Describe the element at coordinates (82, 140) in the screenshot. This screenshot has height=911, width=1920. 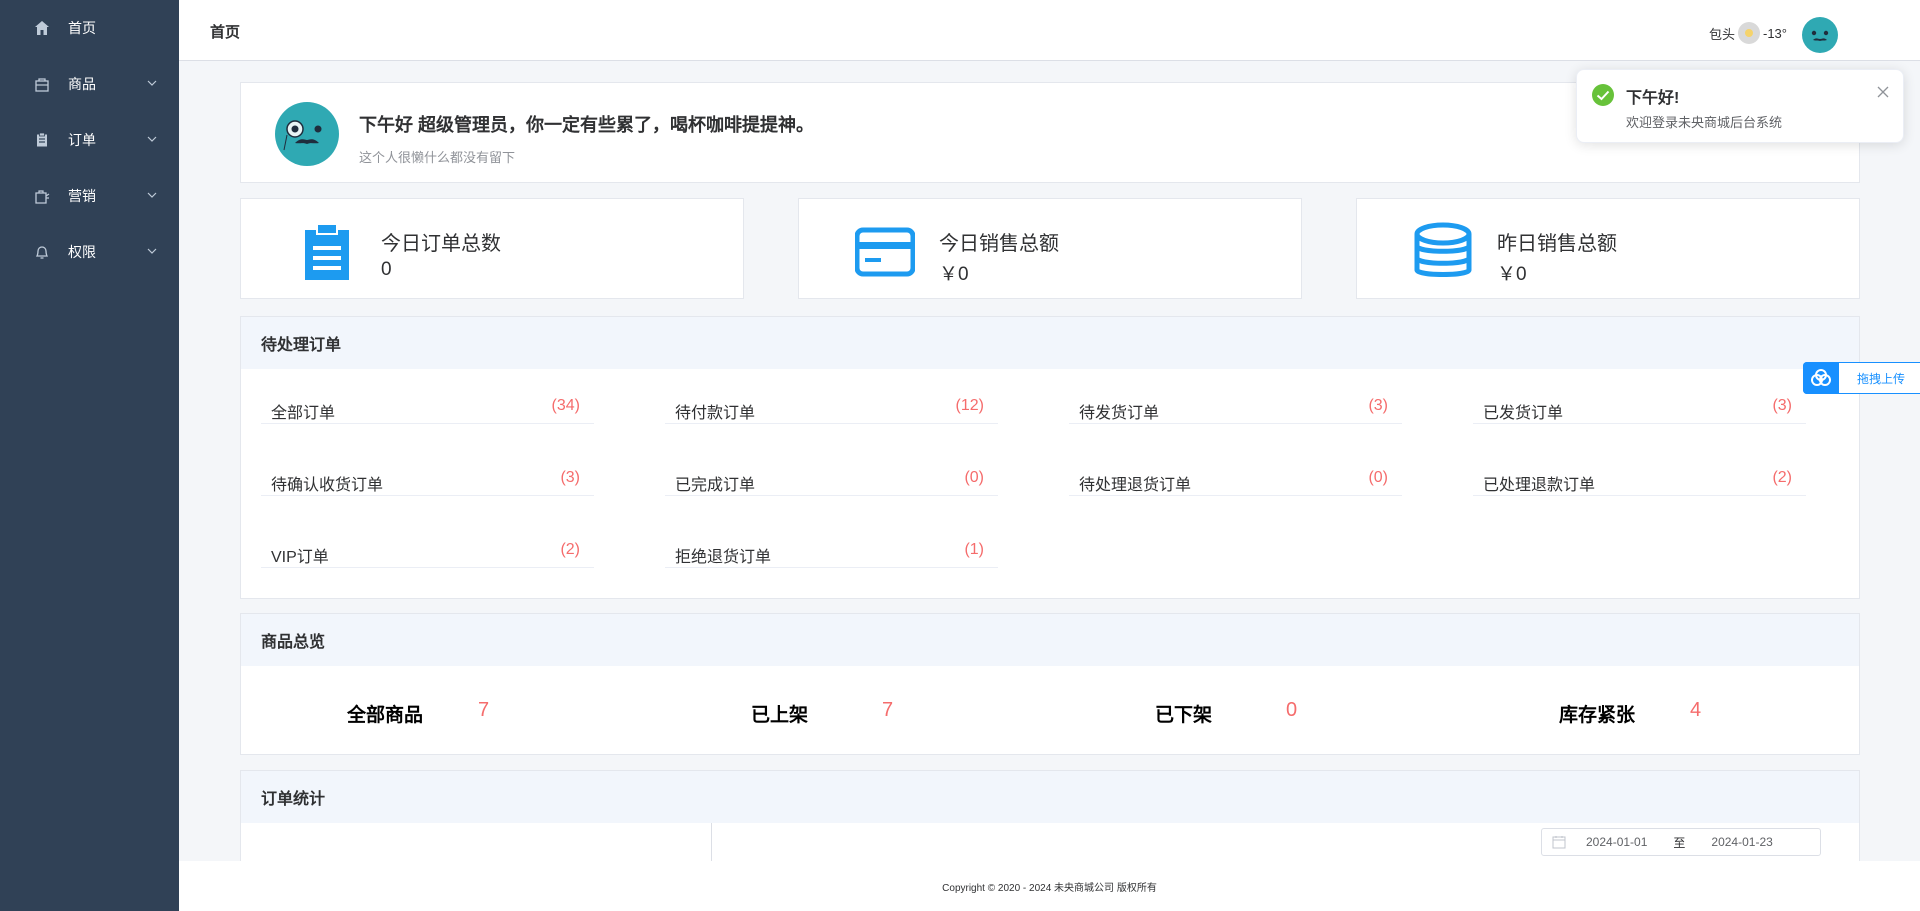
I see `sidebar-item-label: 订单` at that location.